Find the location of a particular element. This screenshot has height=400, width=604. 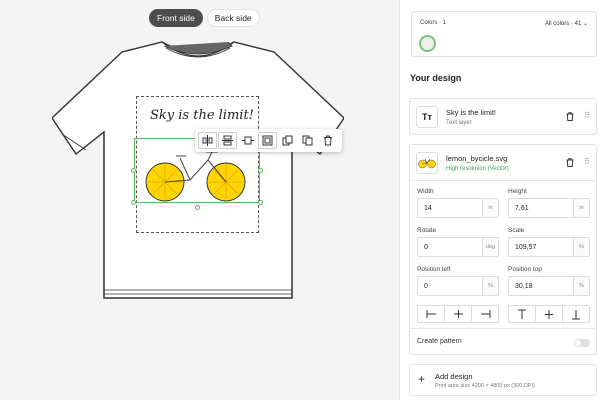

design-text-layer: Sky is the limit! is located at coordinates (202, 115).